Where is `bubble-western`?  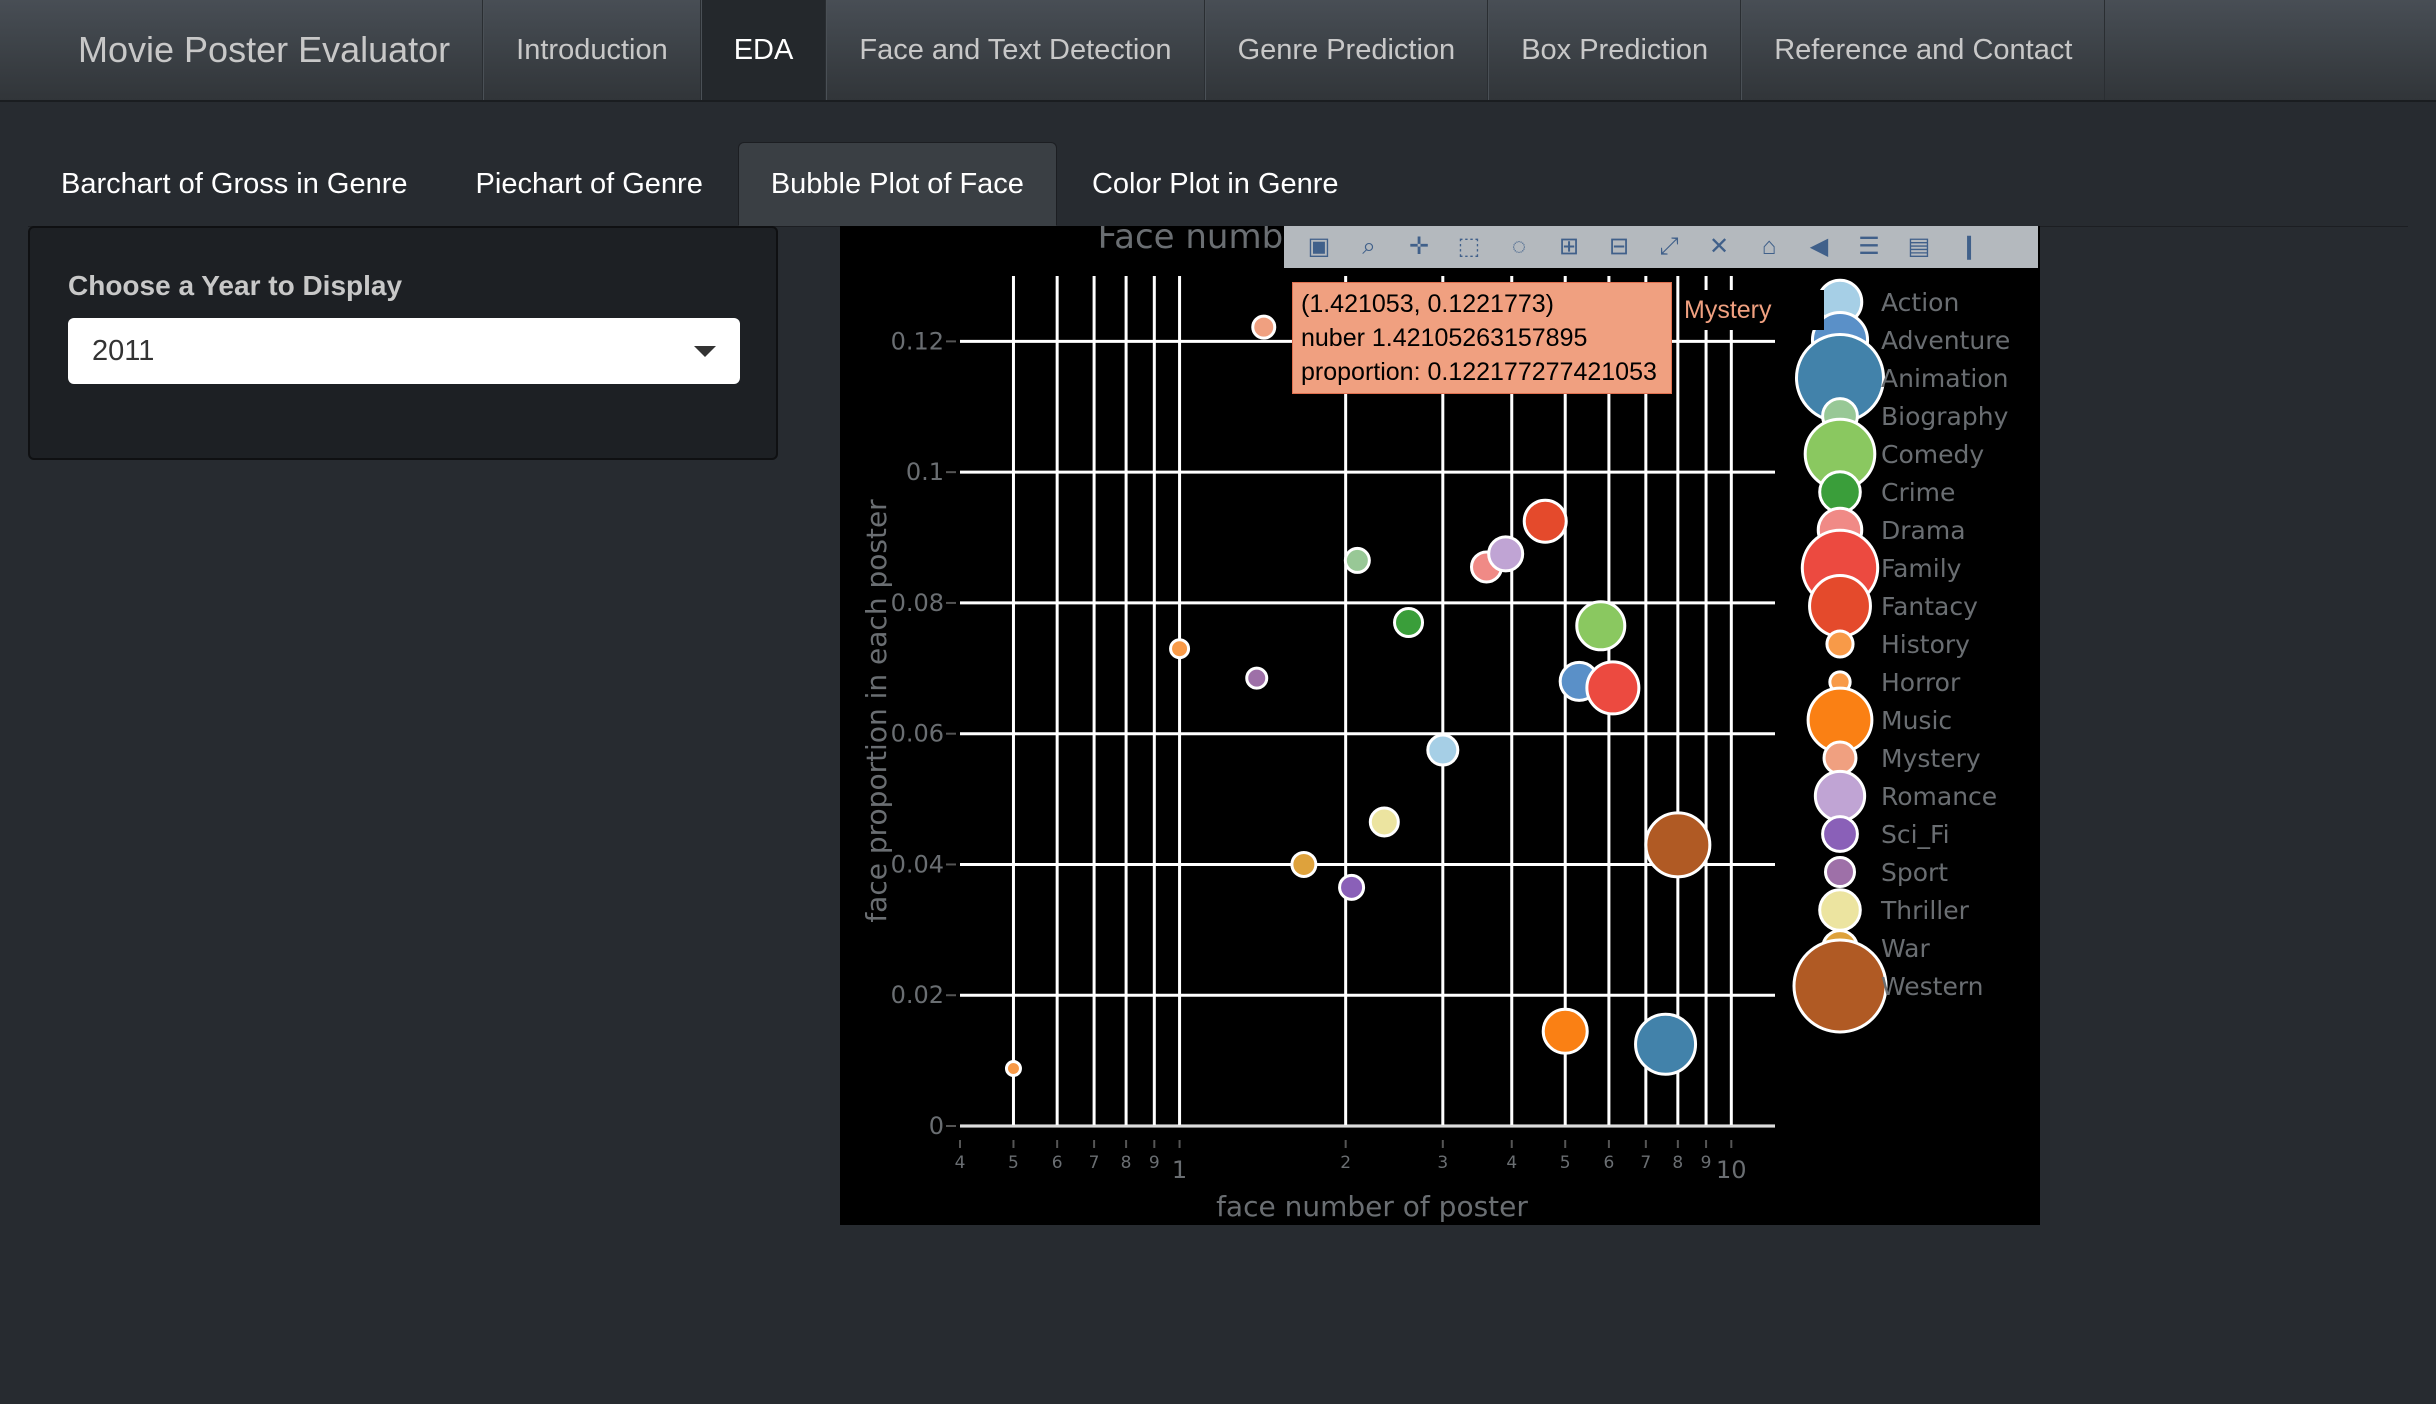
bubble-western is located at coordinates (1678, 845).